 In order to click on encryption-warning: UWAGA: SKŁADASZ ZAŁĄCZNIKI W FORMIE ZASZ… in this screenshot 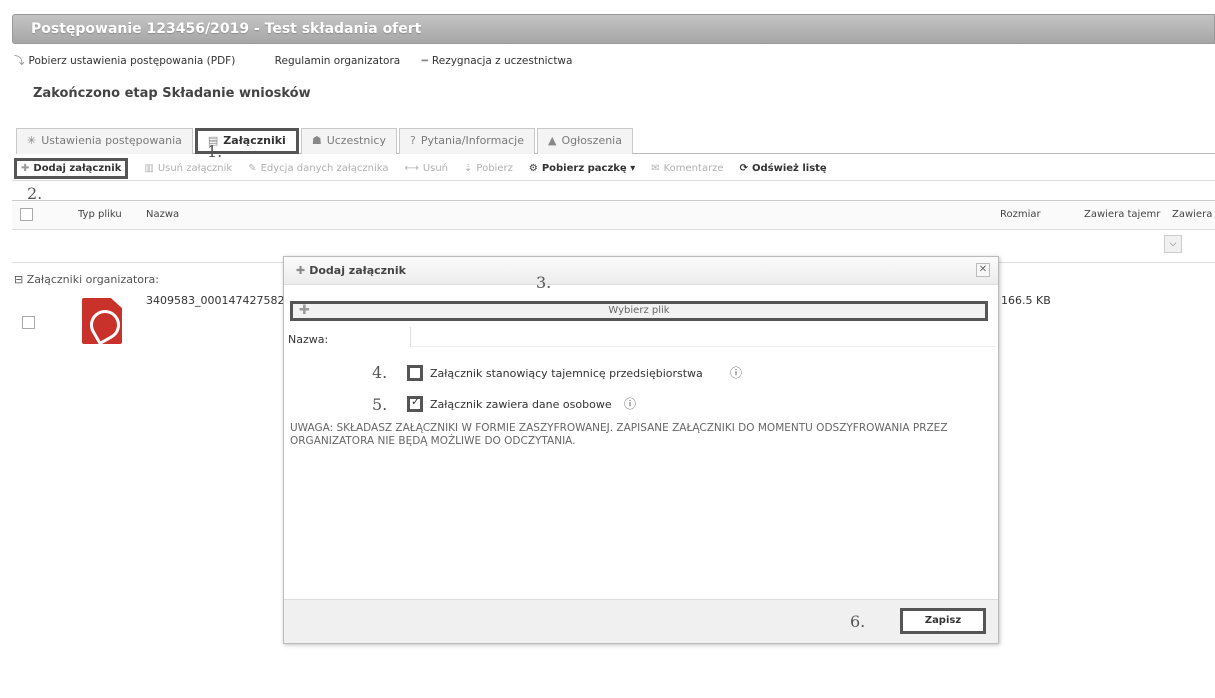, I will do `click(619, 434)`.